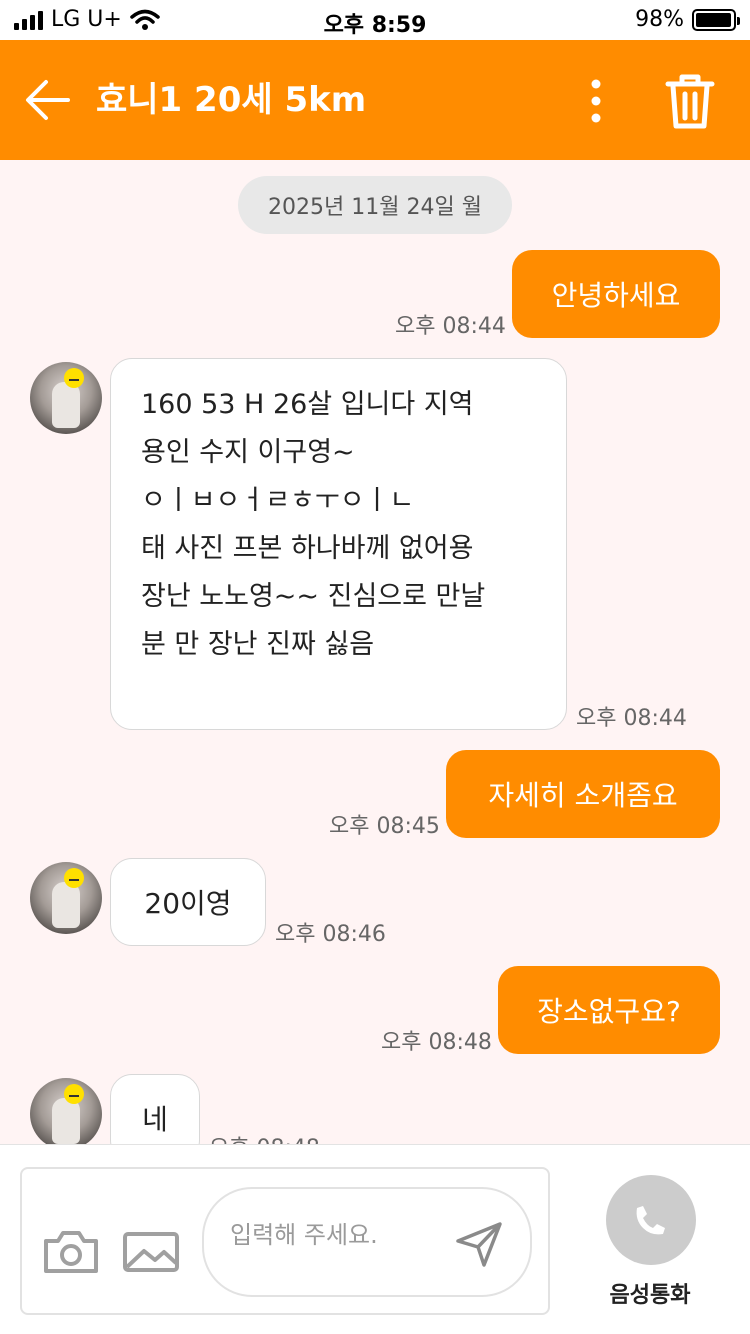  Describe the element at coordinates (48, 100) in the screenshot. I see `back-arrow-icon` at that location.